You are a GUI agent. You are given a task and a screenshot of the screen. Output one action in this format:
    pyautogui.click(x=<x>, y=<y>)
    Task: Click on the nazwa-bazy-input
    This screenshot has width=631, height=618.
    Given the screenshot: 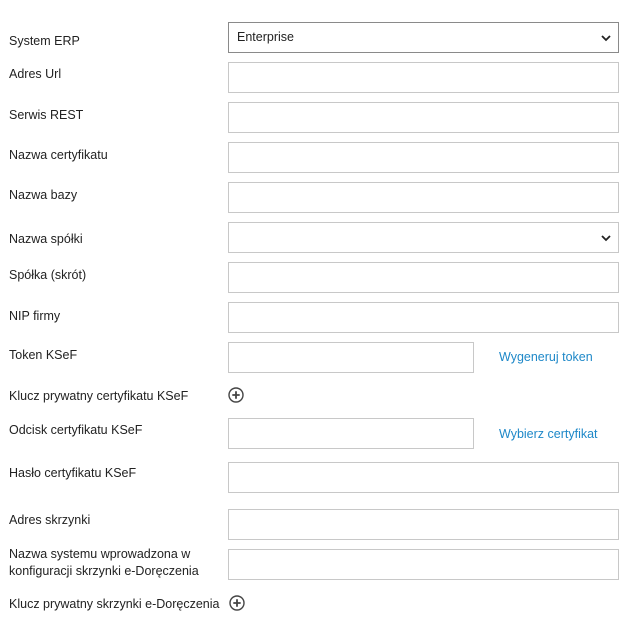 What is the action you would take?
    pyautogui.click(x=423, y=197)
    